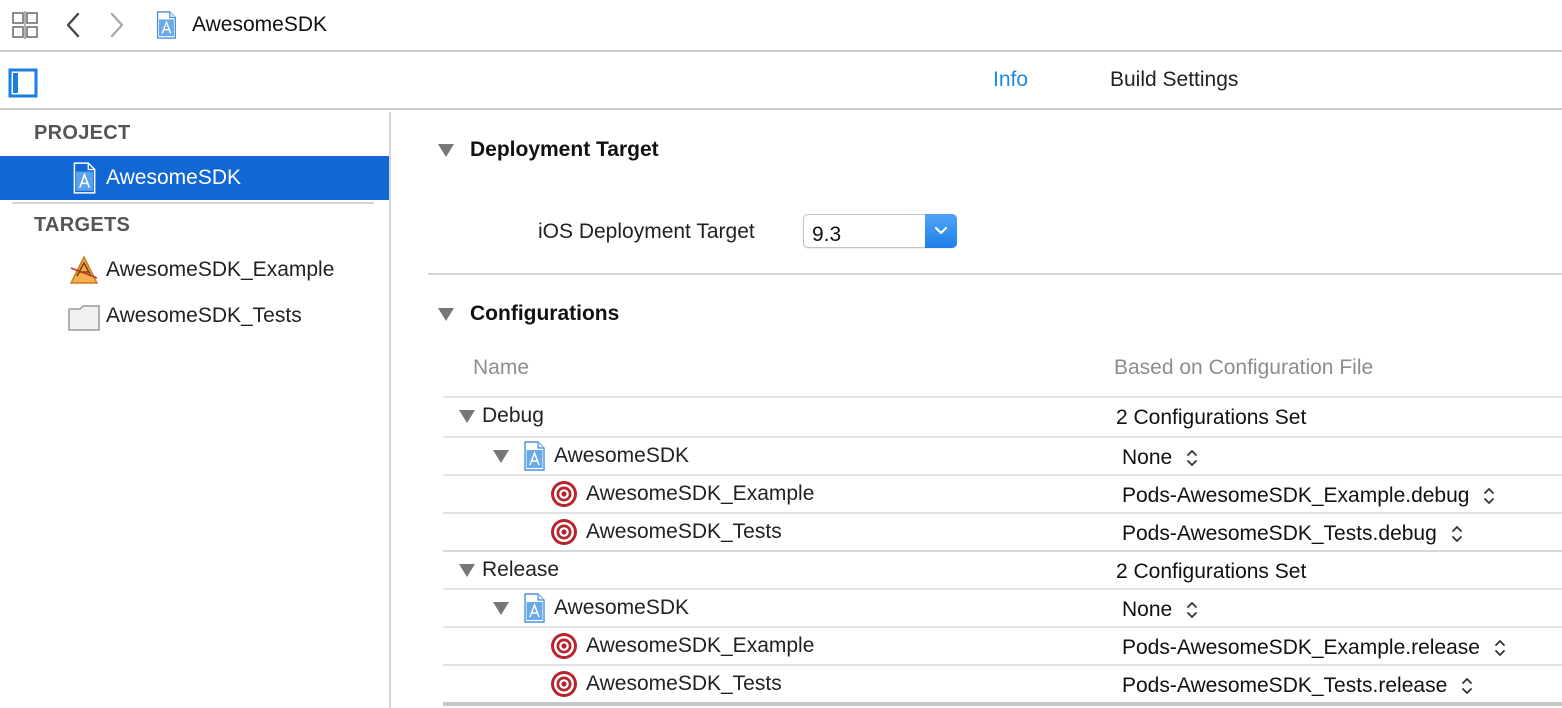 The image size is (1562, 708). Describe the element at coordinates (1002, 415) in the screenshot. I see `config-group-row-debug: Debug 2 Configurations Set` at that location.